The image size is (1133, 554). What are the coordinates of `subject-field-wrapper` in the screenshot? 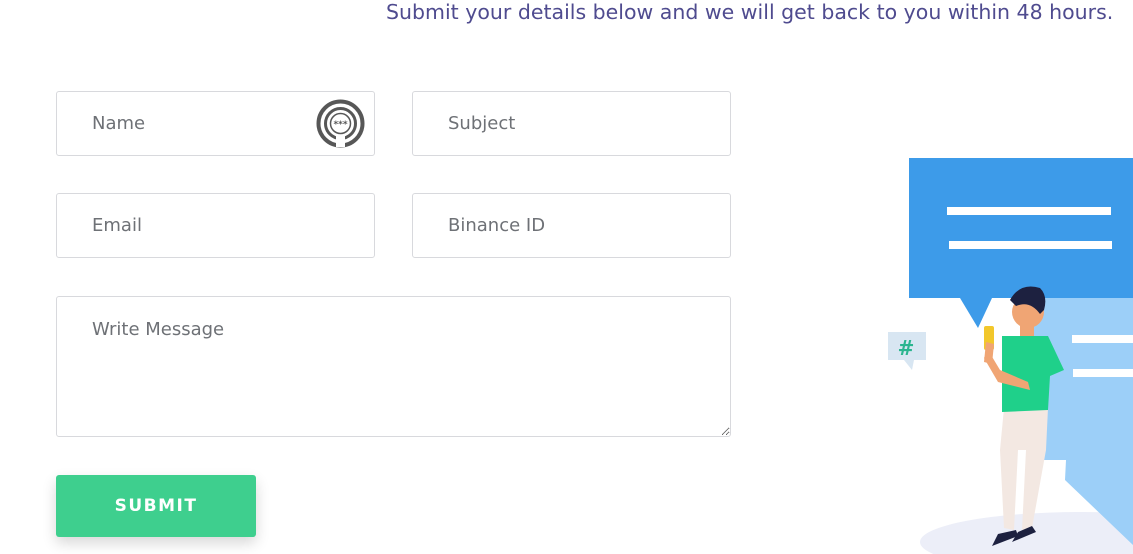 It's located at (571, 123).